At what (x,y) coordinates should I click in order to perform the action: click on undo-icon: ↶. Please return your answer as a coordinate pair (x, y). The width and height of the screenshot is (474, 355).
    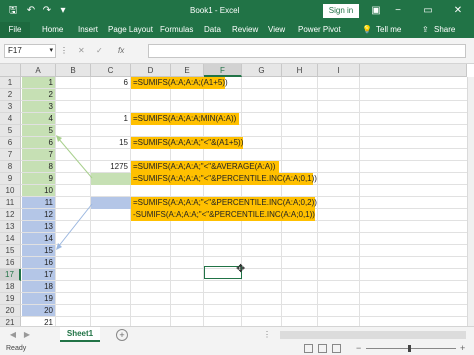
    Looking at the image, I should click on (31, 11).